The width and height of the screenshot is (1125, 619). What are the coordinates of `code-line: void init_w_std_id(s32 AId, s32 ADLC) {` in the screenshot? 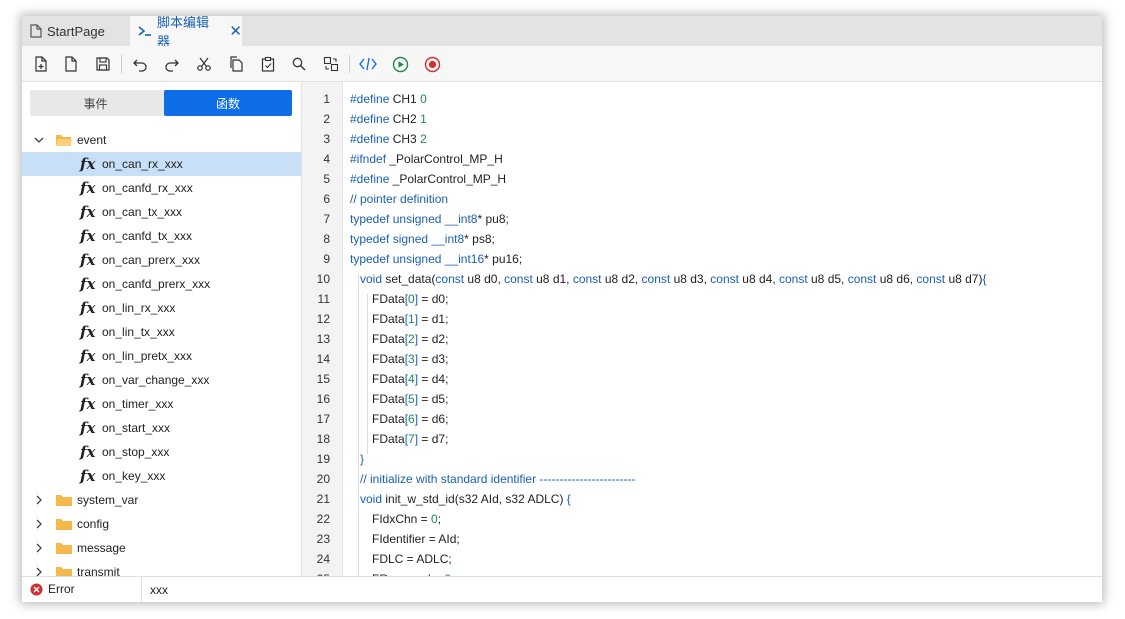 It's located at (465, 499).